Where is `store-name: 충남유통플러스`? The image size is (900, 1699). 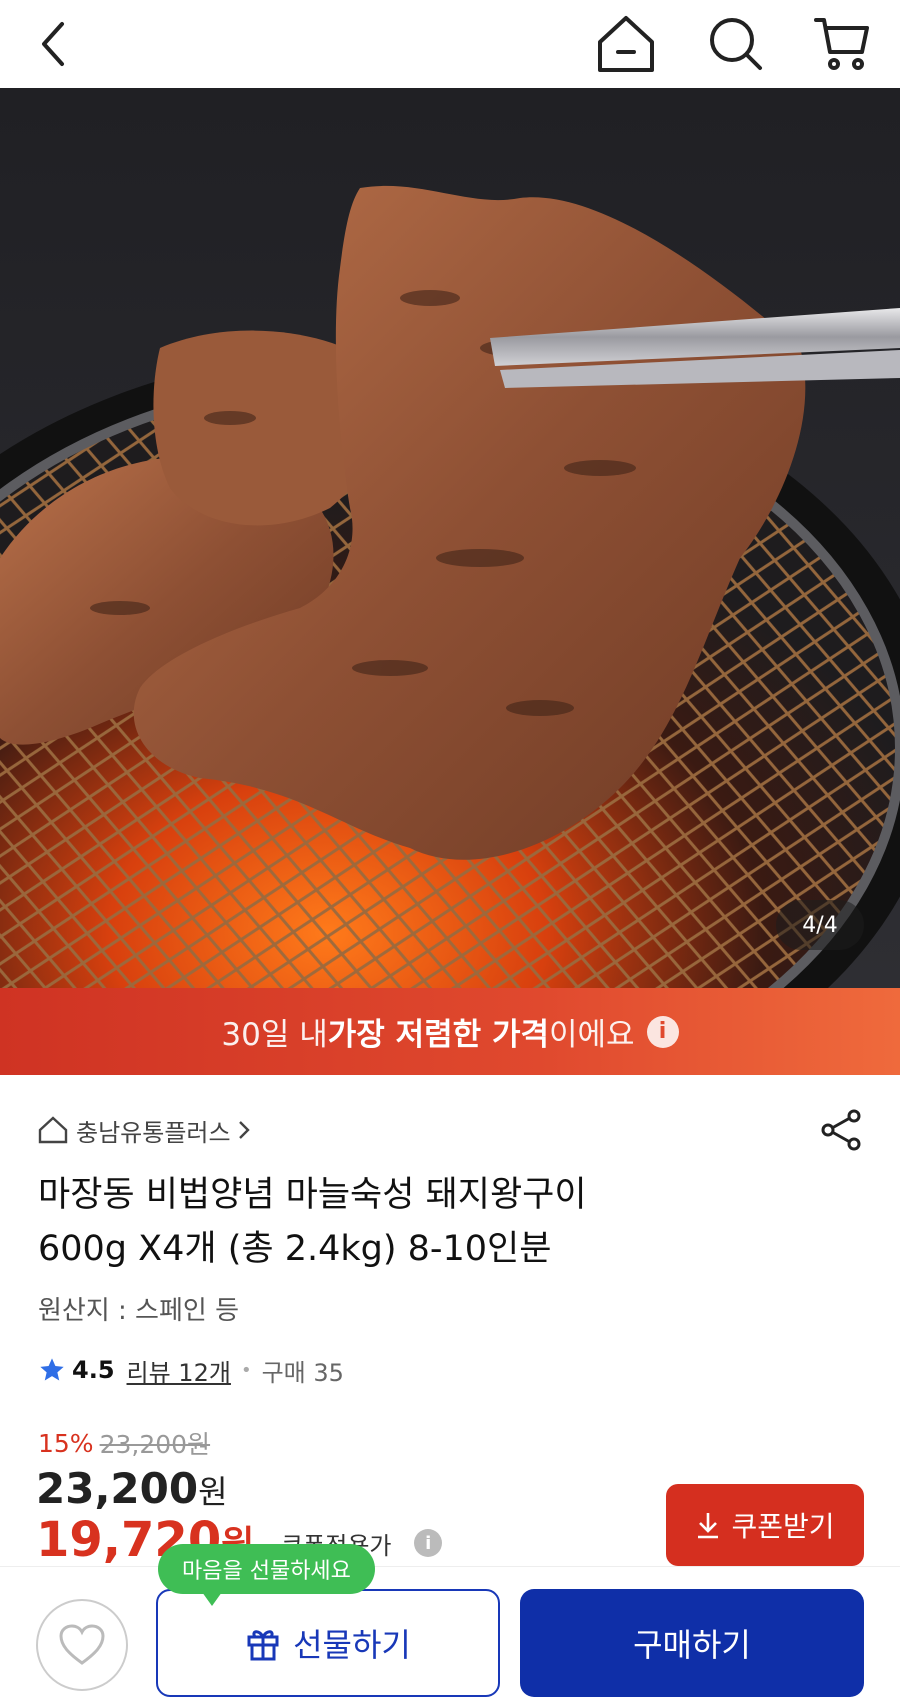 store-name: 충남유통플러스 is located at coordinates (153, 1132).